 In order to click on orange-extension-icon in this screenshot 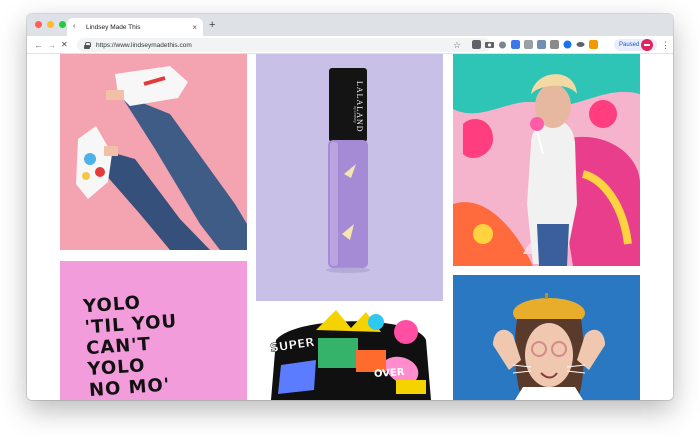, I will do `click(593, 44)`.